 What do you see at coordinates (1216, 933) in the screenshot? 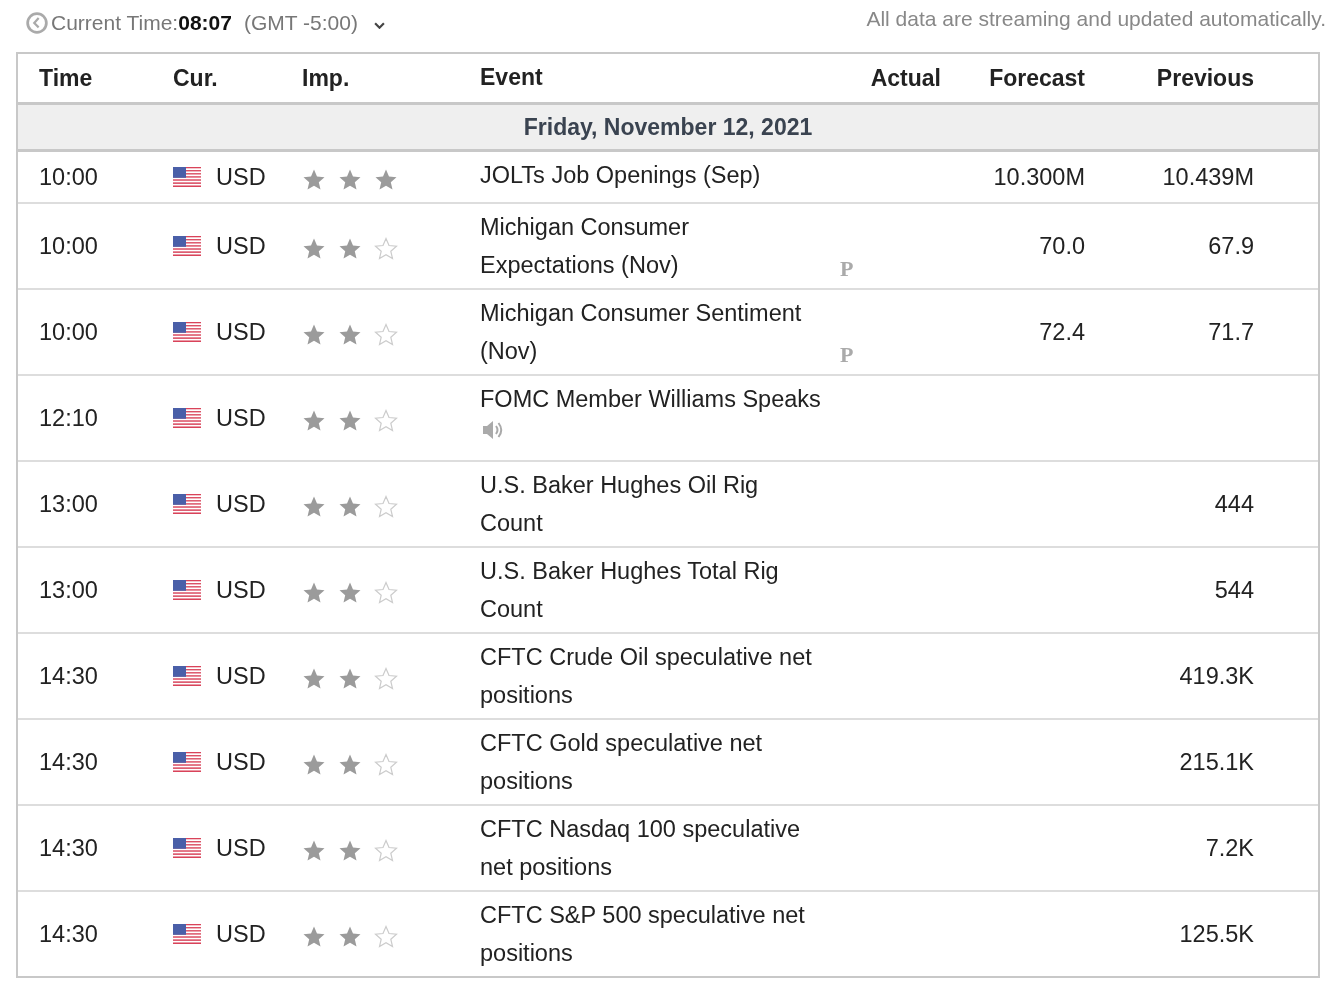
I see `previous-value: 125.5K` at bounding box center [1216, 933].